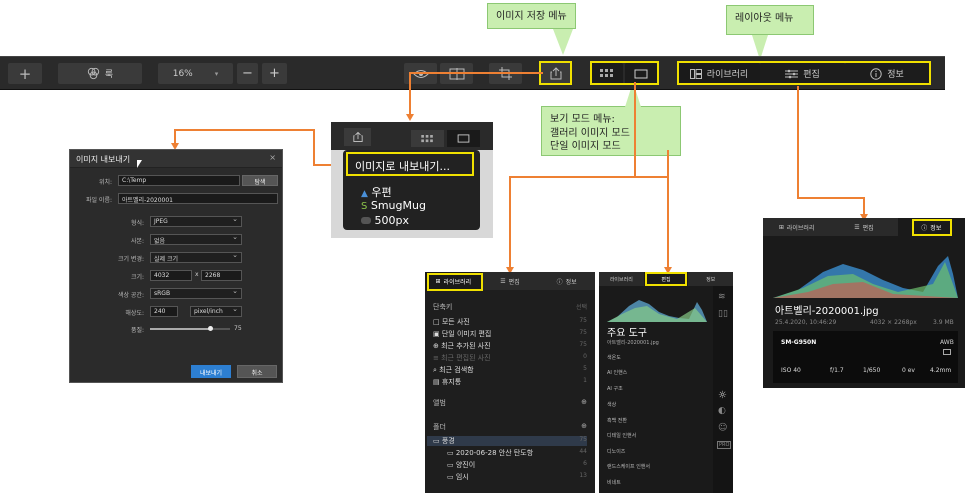 The height and width of the screenshot is (493, 966). I want to click on popup-gallery-button, so click(427, 138).